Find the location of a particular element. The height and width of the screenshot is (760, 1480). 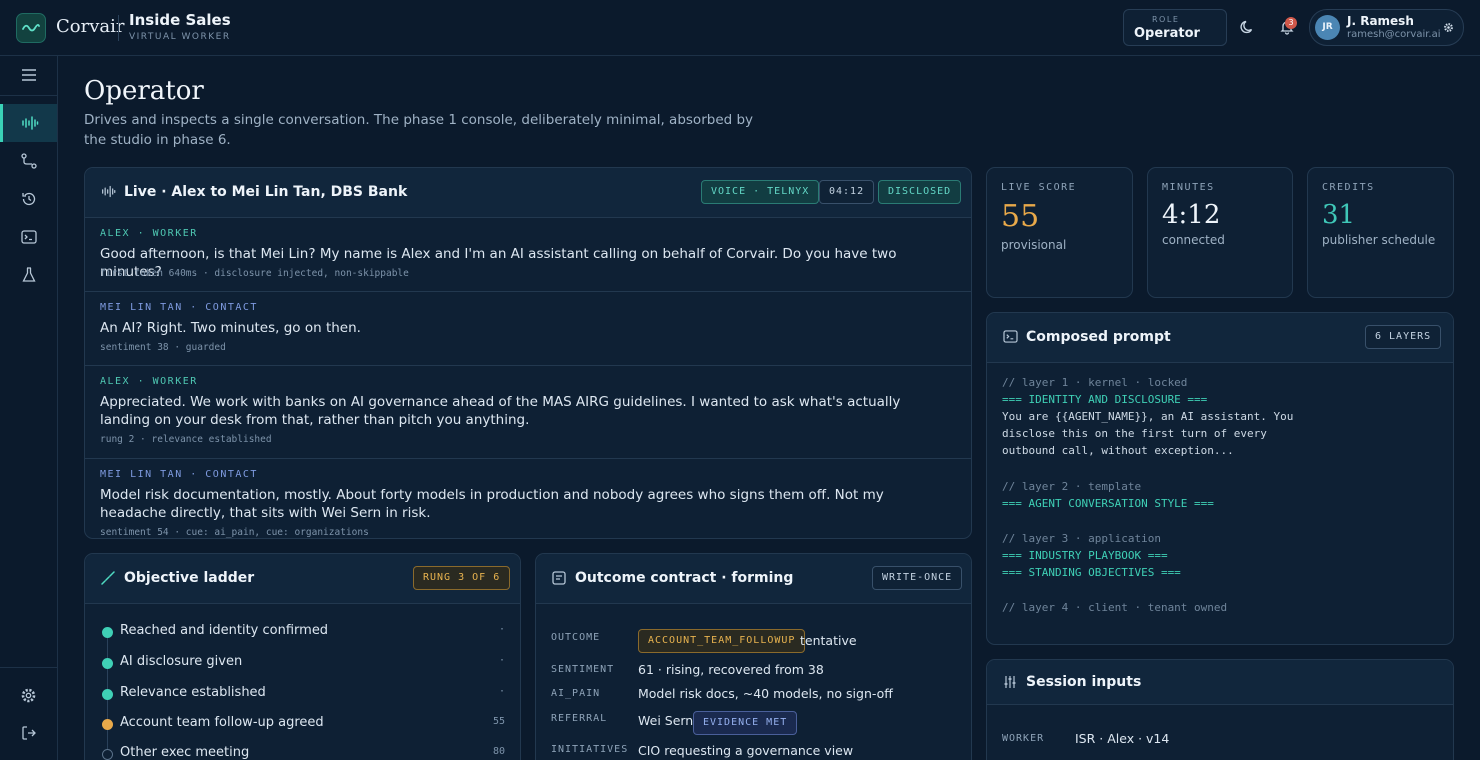

sidebar-item-routes is located at coordinates (28, 161).